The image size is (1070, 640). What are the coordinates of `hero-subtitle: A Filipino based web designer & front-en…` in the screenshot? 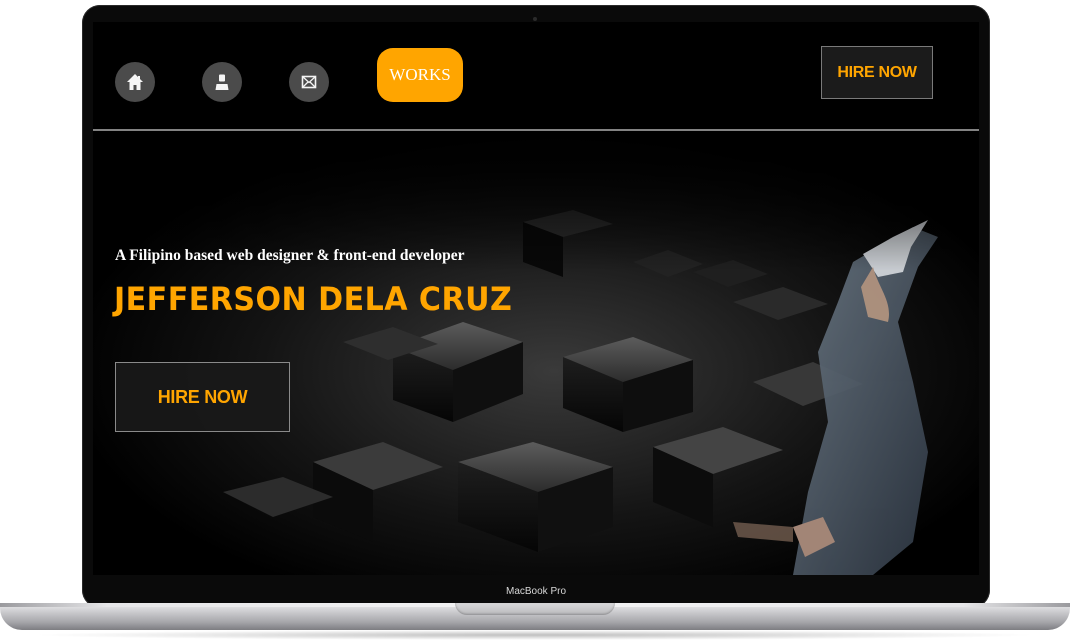 It's located at (290, 255).